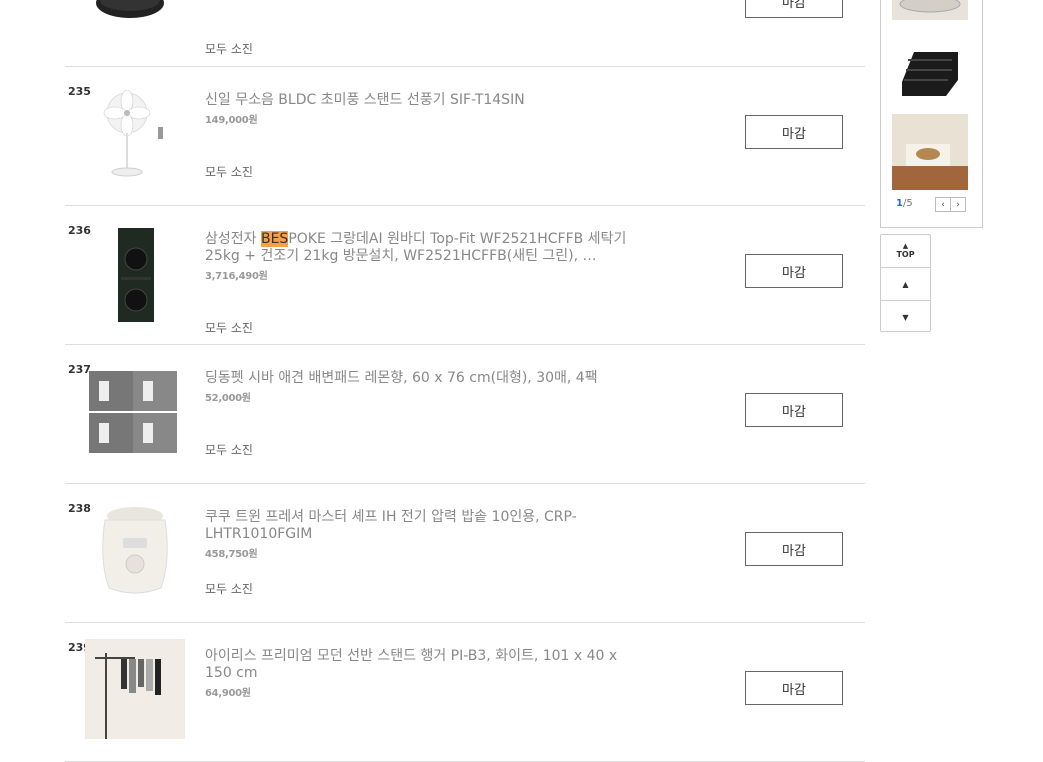 This screenshot has width=1043, height=762. Describe the element at coordinates (231, 554) in the screenshot. I see `product-price: 458,750원` at that location.